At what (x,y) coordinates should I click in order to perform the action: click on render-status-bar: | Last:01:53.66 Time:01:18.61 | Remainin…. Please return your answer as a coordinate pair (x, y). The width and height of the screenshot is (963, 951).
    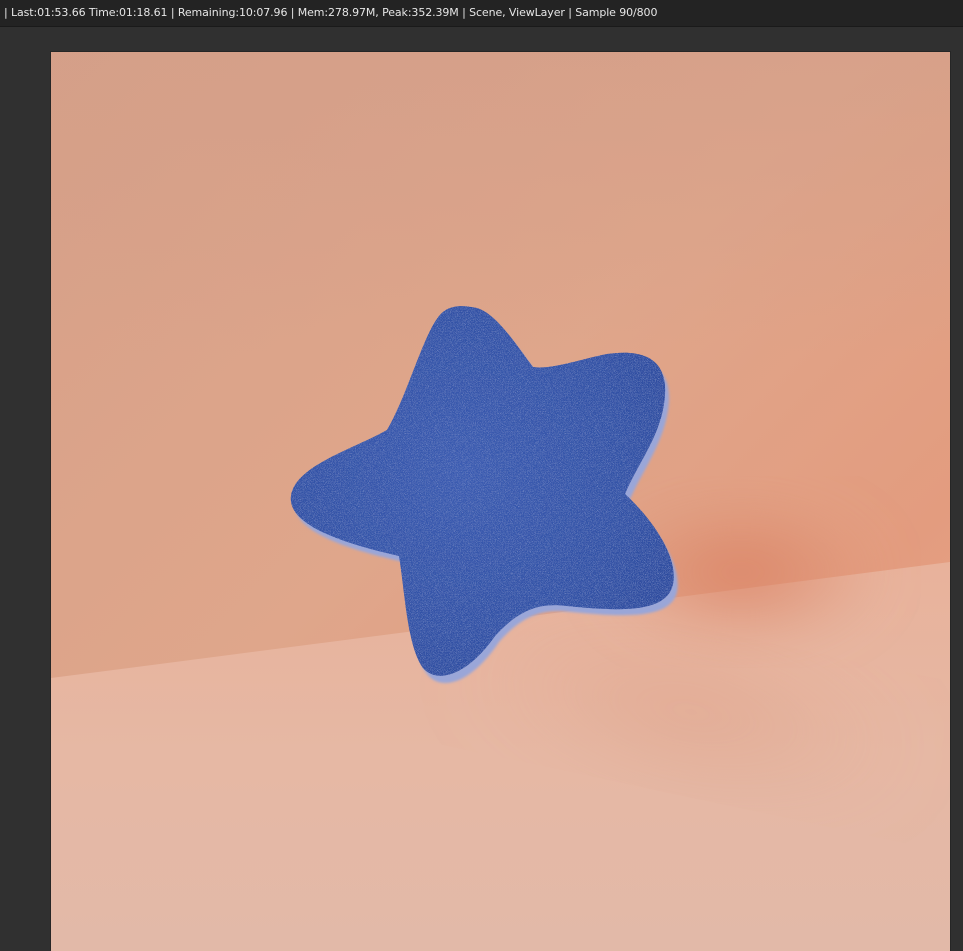
    Looking at the image, I should click on (481, 13).